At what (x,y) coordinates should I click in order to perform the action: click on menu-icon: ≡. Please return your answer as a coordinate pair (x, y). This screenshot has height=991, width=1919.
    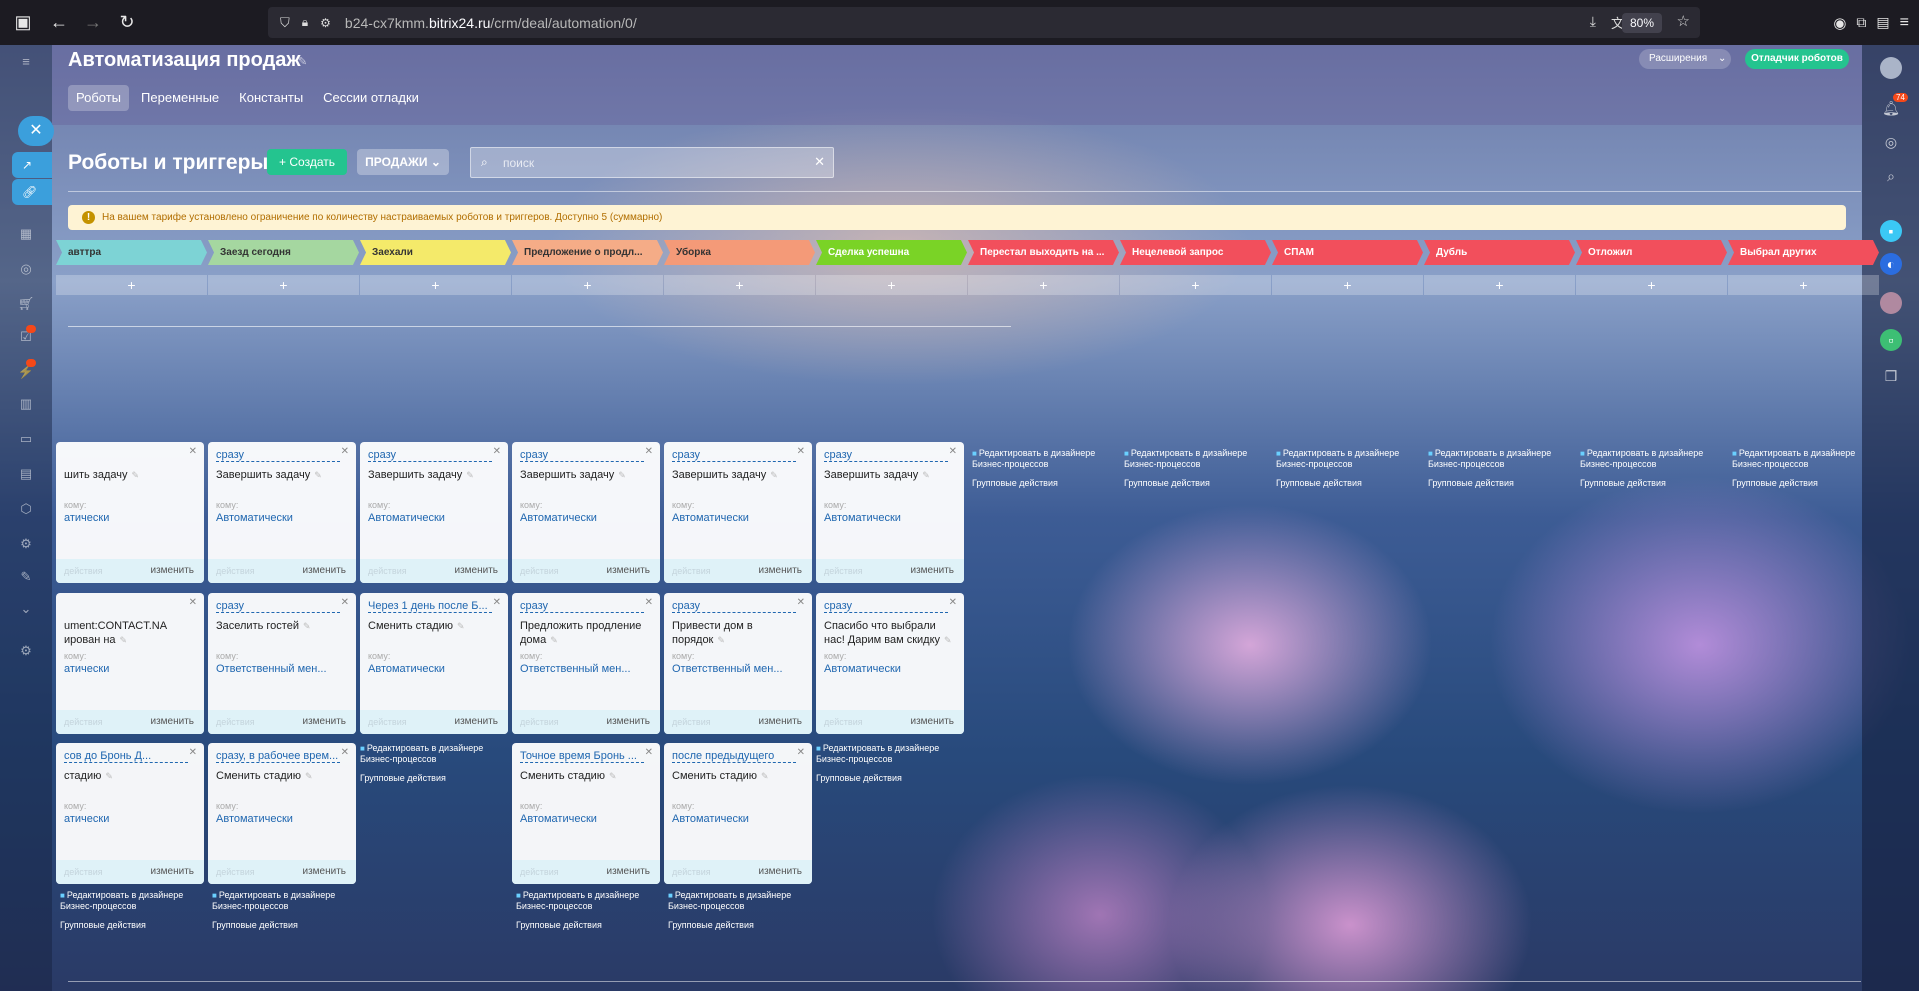
    Looking at the image, I should click on (26, 62).